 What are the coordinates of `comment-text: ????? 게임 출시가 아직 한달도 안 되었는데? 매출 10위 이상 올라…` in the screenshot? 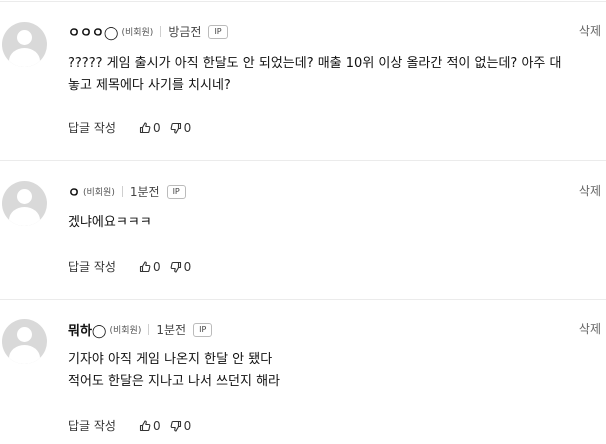 It's located at (335, 75).